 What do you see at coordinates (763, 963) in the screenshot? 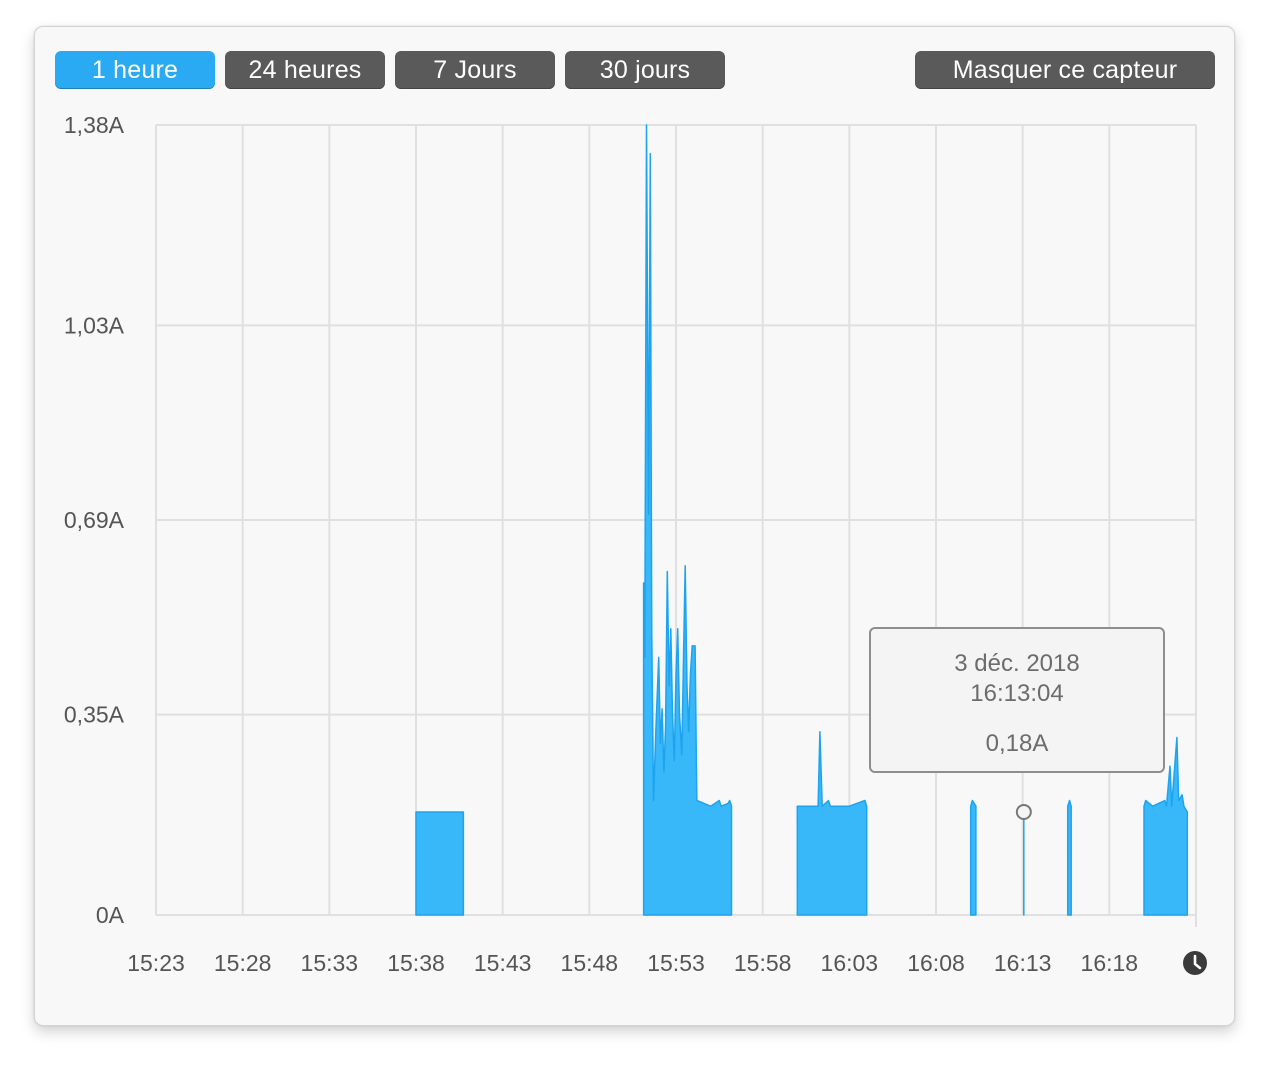
I see `x-tick-label: 15:58` at bounding box center [763, 963].